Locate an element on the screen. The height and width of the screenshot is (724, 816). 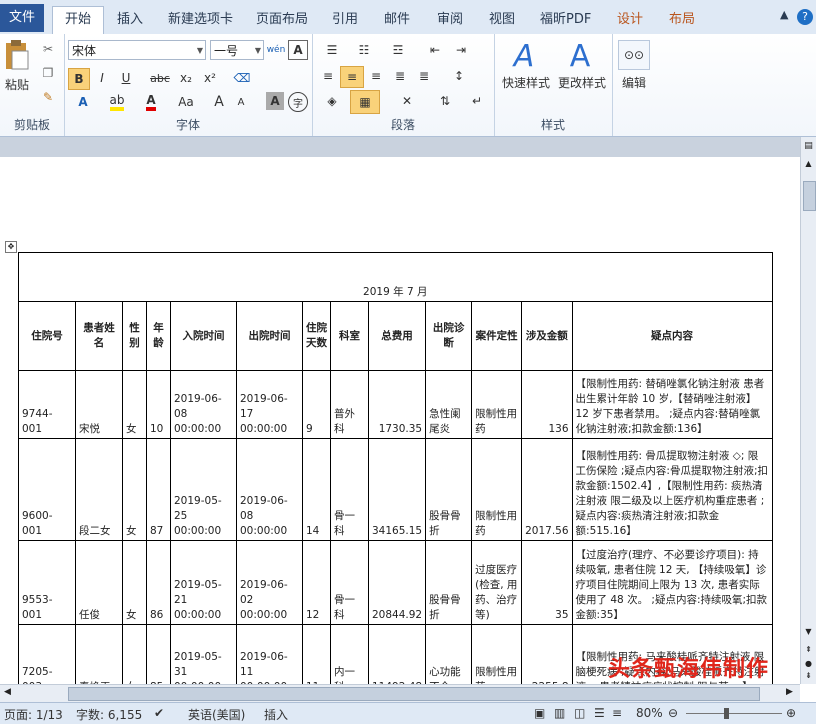
quick-styles-icon: A is located at coordinates (524, 56).